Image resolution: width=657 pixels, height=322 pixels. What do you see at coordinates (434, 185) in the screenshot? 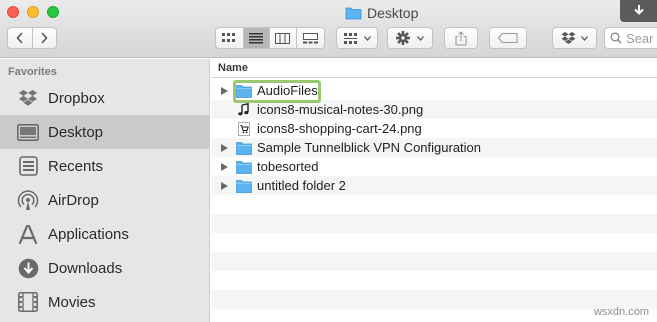
I see `file-row-untitled-folder-2: untitled folder 2` at bounding box center [434, 185].